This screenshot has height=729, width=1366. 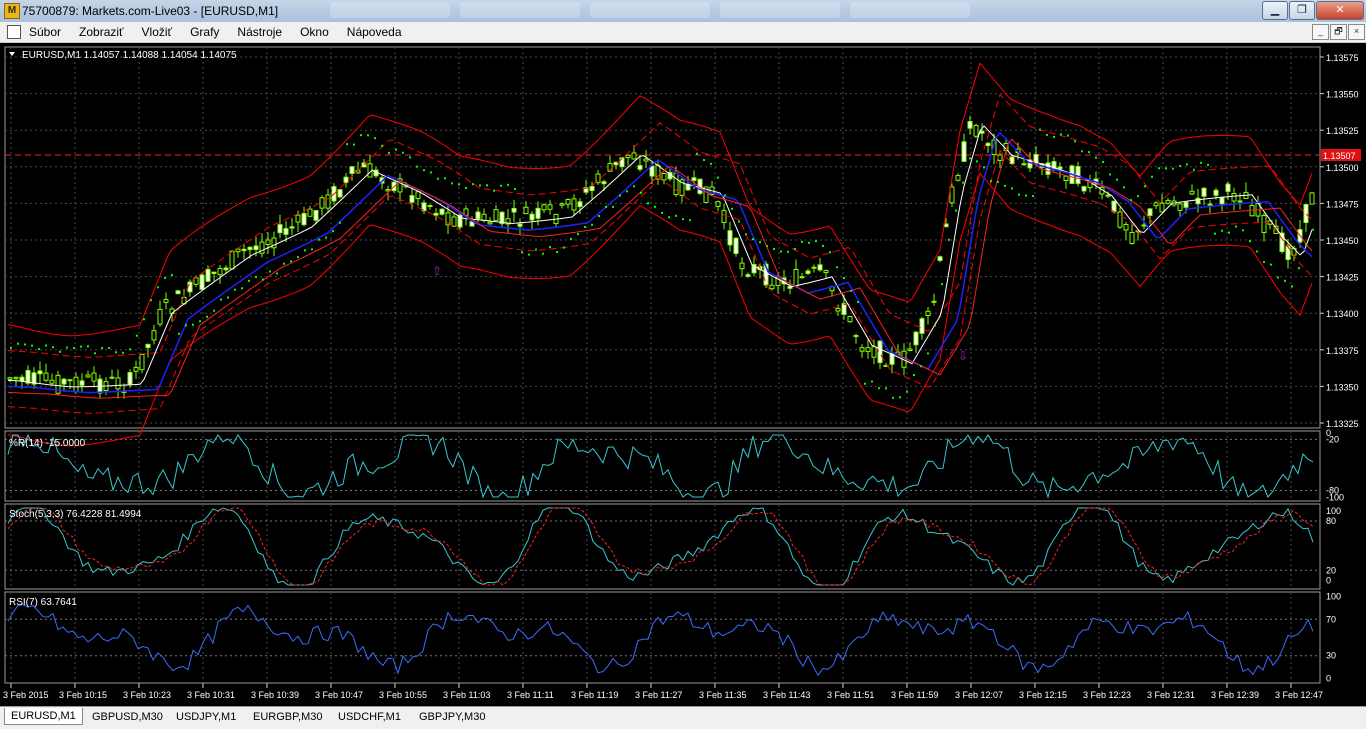 I want to click on menu-file: Súbor, so click(x=45, y=32).